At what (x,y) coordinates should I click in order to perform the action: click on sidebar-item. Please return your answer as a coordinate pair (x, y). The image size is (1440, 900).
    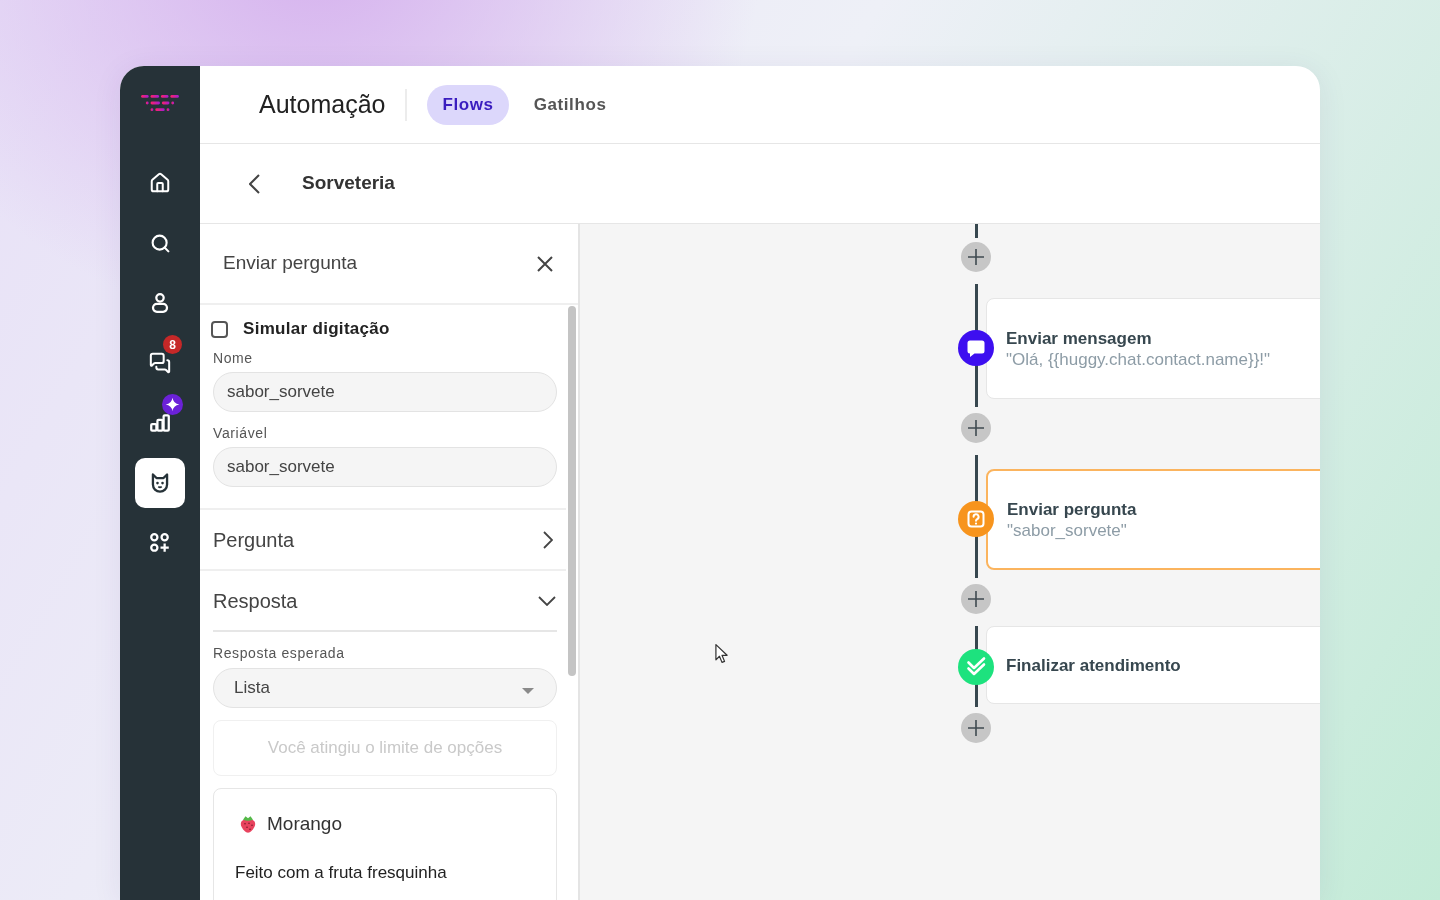
    Looking at the image, I should click on (160, 483).